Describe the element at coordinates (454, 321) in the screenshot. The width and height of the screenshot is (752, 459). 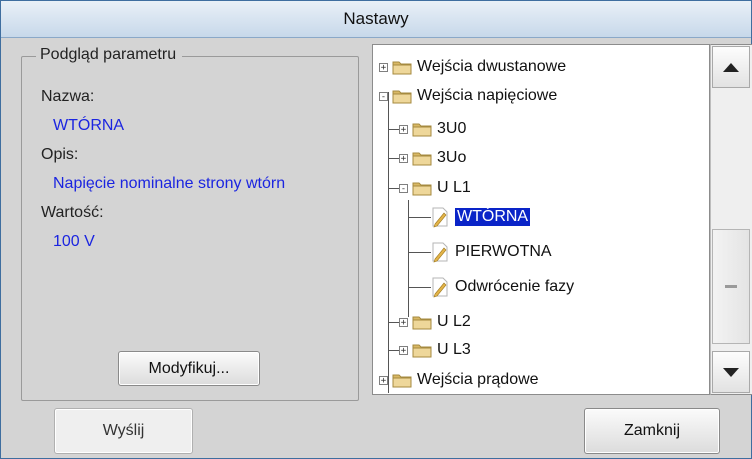
I see `tree-item-label: U L2` at that location.